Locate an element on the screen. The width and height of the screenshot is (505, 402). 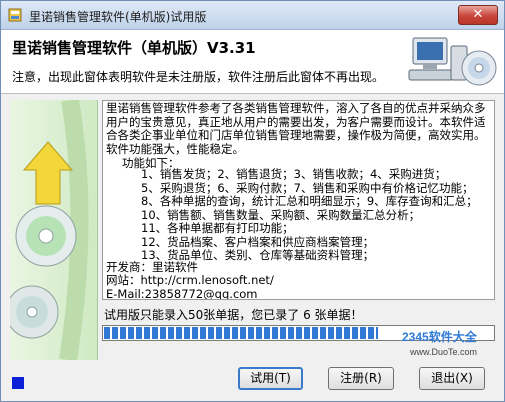
feature-item: 12、货品档案、客户档案和供应商档案管理； is located at coordinates (258, 241).